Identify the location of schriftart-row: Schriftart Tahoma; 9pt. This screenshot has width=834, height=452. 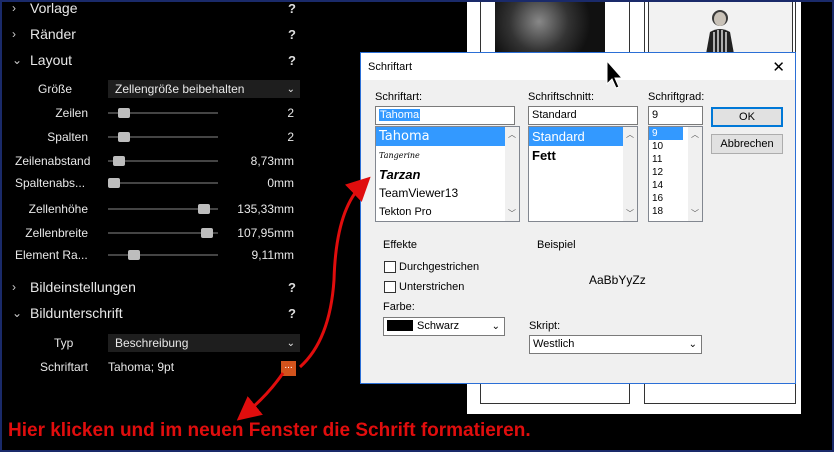
(154, 367).